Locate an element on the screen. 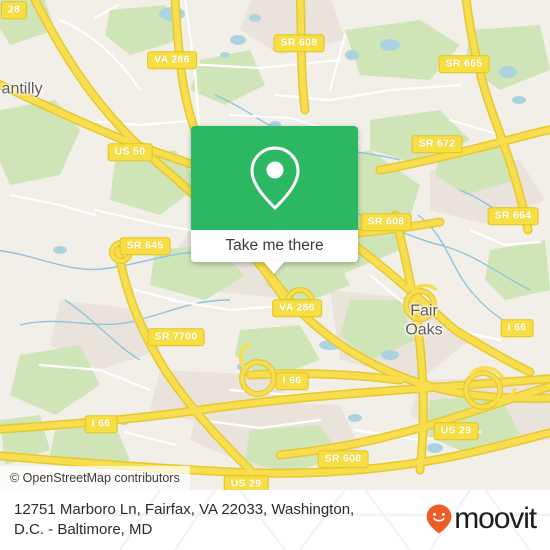  attribution-text: © OpenStreetMap contributors is located at coordinates (95, 478).